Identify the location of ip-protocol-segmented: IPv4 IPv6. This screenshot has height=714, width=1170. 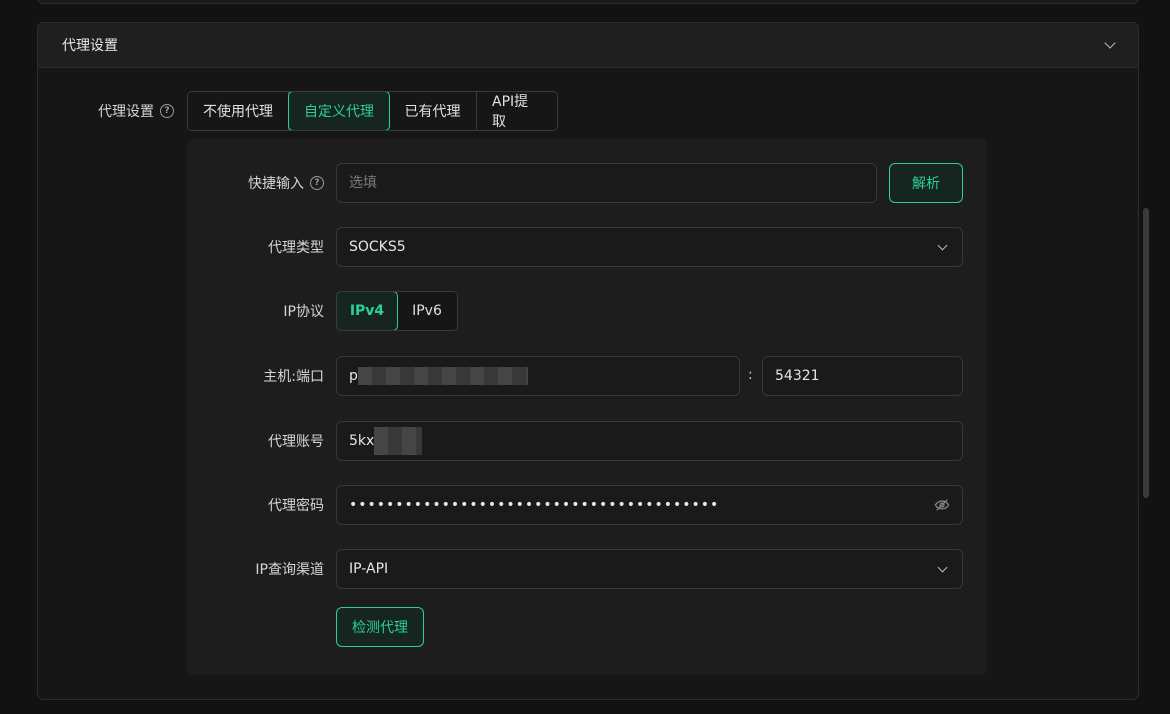
(397, 311).